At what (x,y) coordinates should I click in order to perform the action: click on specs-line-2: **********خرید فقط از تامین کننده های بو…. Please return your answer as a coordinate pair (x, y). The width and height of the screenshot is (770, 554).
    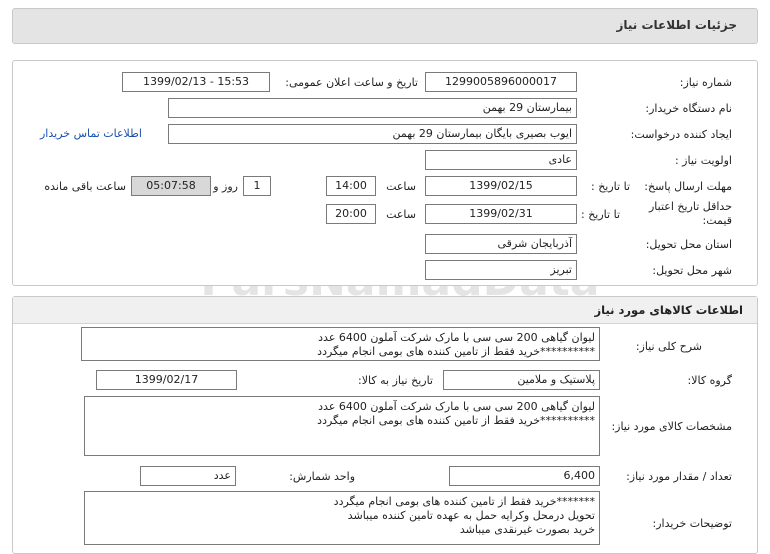
    Looking at the image, I should click on (456, 420).